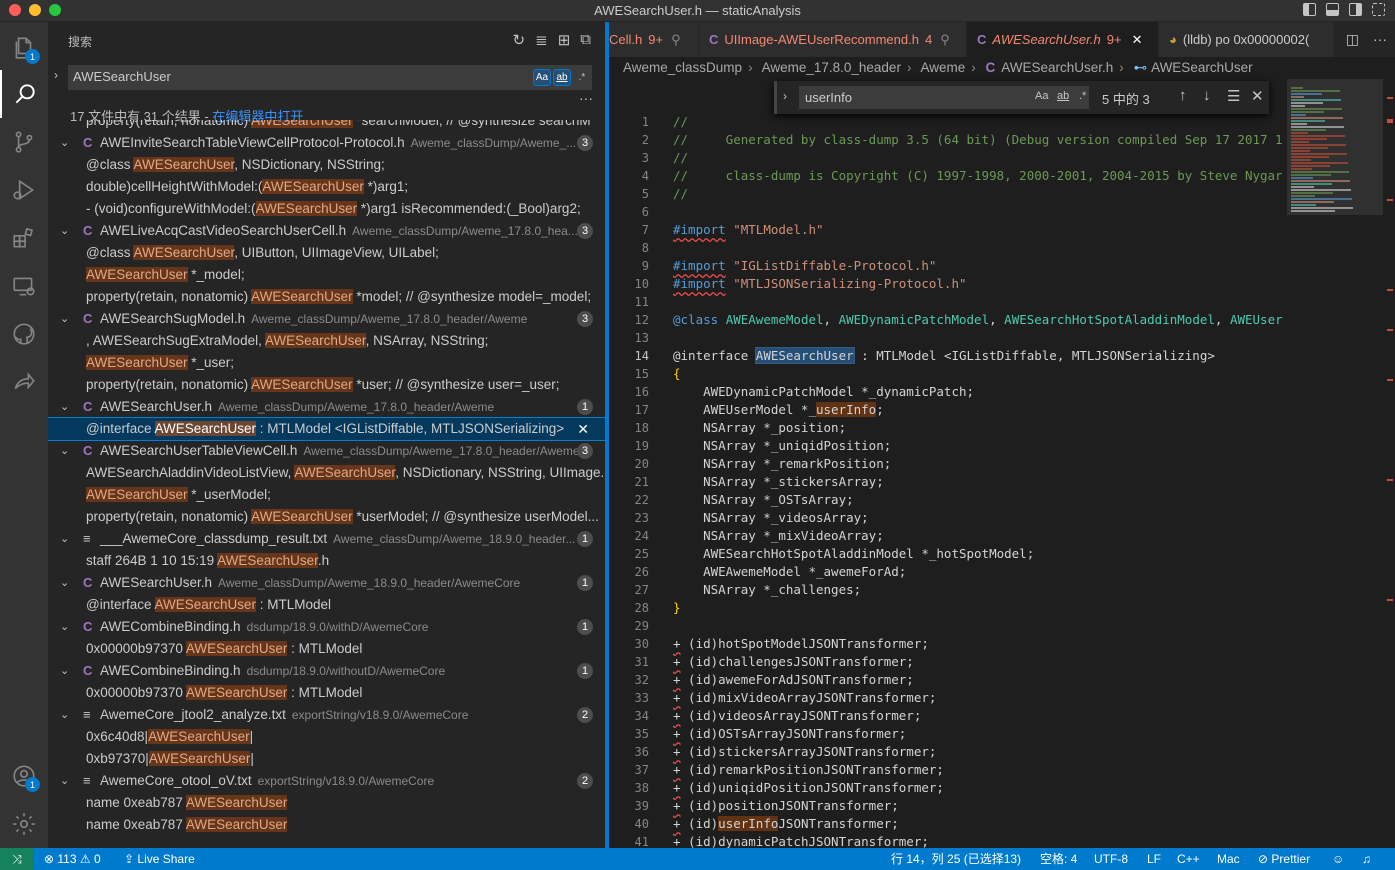  What do you see at coordinates (1380, 39) in the screenshot?
I see `more-actions-icon: ···` at bounding box center [1380, 39].